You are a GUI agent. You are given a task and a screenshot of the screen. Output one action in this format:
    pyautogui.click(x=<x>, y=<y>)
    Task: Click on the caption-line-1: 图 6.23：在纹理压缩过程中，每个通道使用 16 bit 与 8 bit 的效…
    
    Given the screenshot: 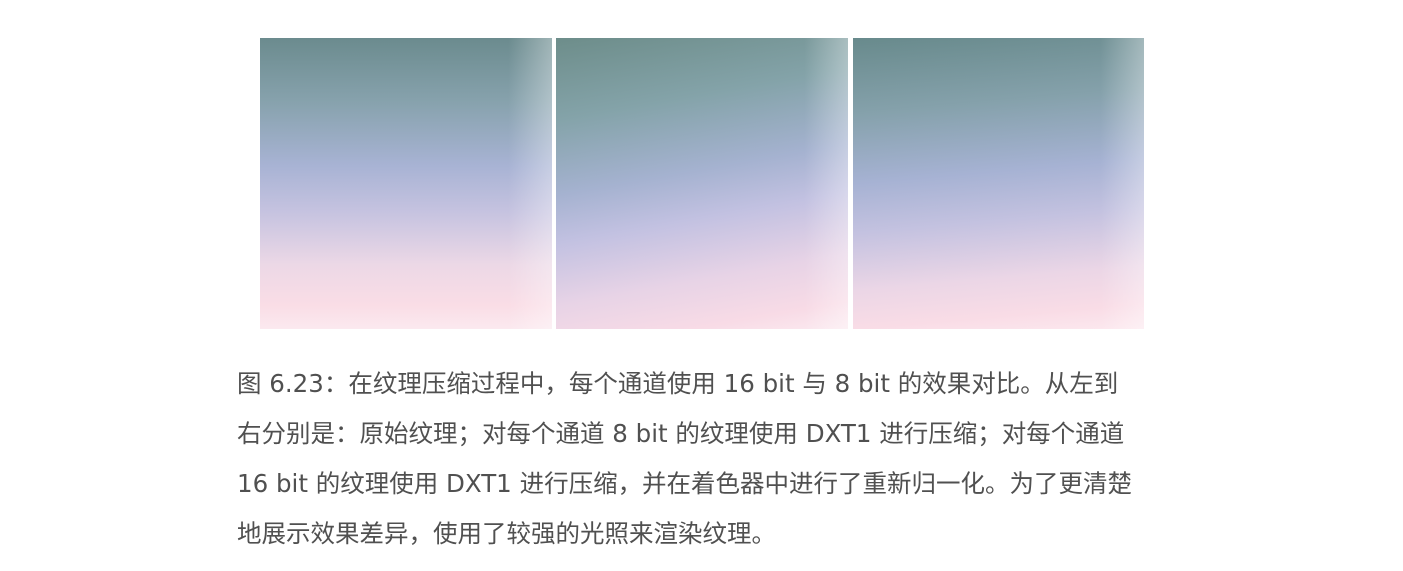 What is the action you would take?
    pyautogui.click(x=678, y=383)
    